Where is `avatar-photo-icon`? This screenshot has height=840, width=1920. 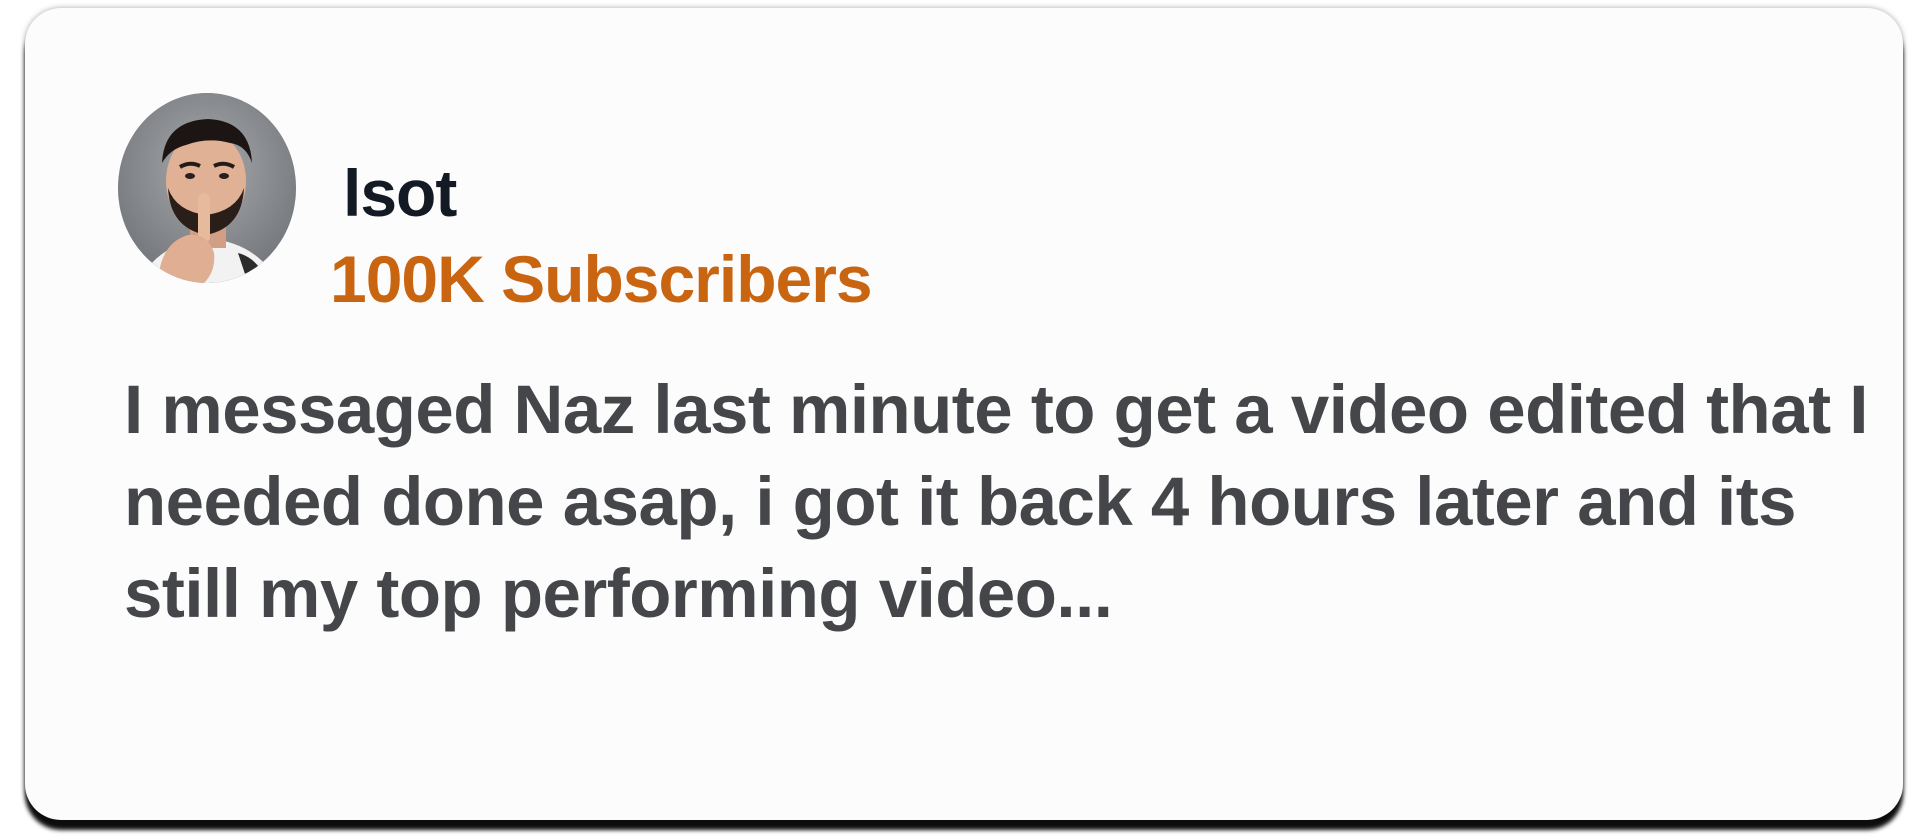
avatar-photo-icon is located at coordinates (207, 188).